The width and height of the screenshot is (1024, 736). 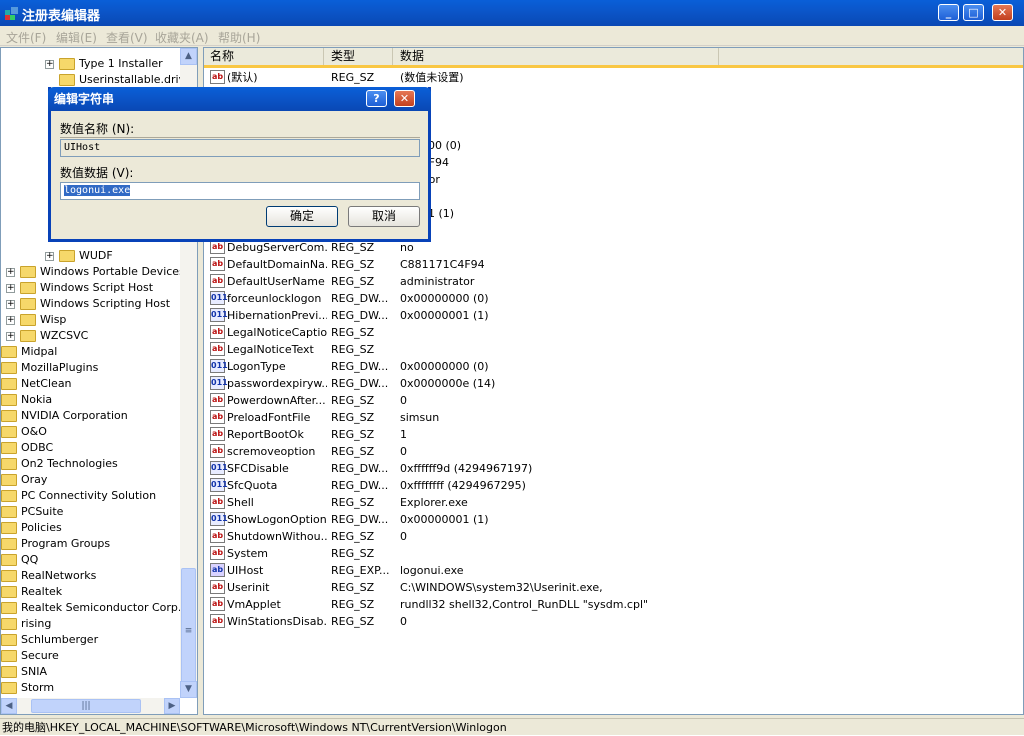 What do you see at coordinates (613, 502) in the screenshot?
I see `list-row: ab Shell REG_SZ Explorer.exe` at bounding box center [613, 502].